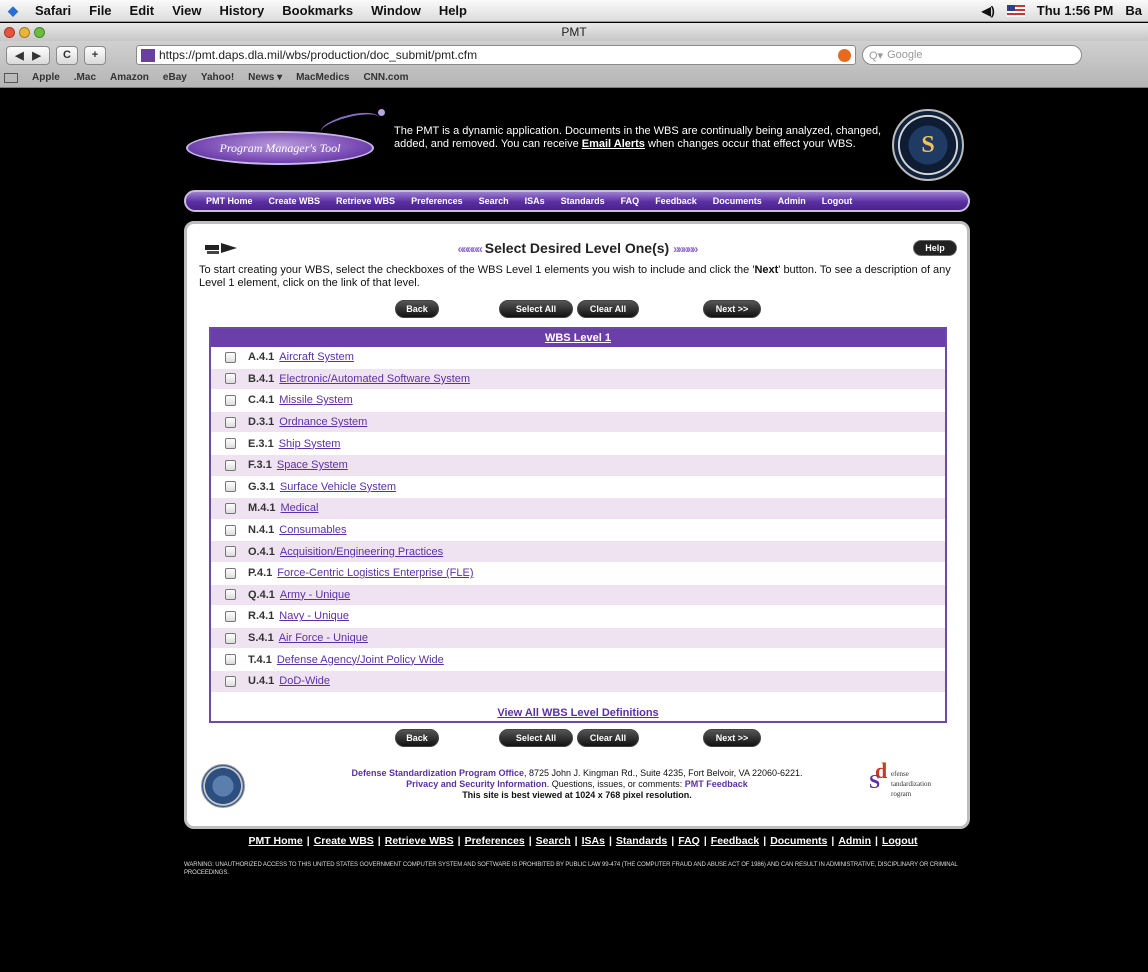 Image resolution: width=1148 pixels, height=972 pixels. What do you see at coordinates (100, 10) in the screenshot?
I see `menu-file: File` at bounding box center [100, 10].